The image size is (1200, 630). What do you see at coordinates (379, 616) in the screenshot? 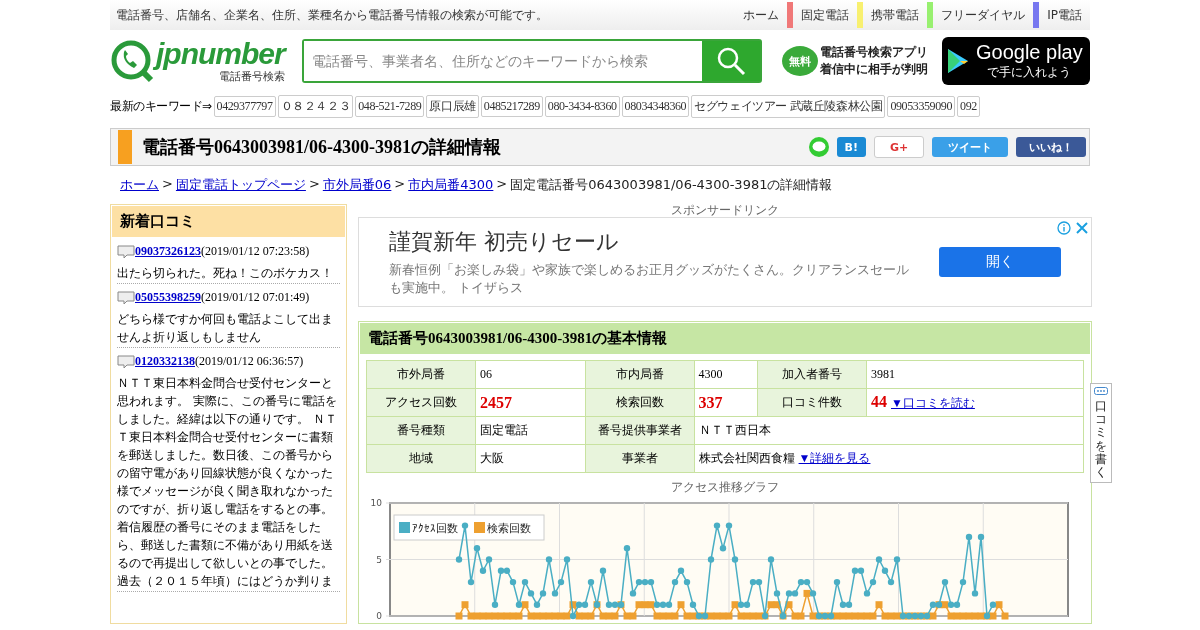
I see `y-tick-label: 0` at bounding box center [379, 616].